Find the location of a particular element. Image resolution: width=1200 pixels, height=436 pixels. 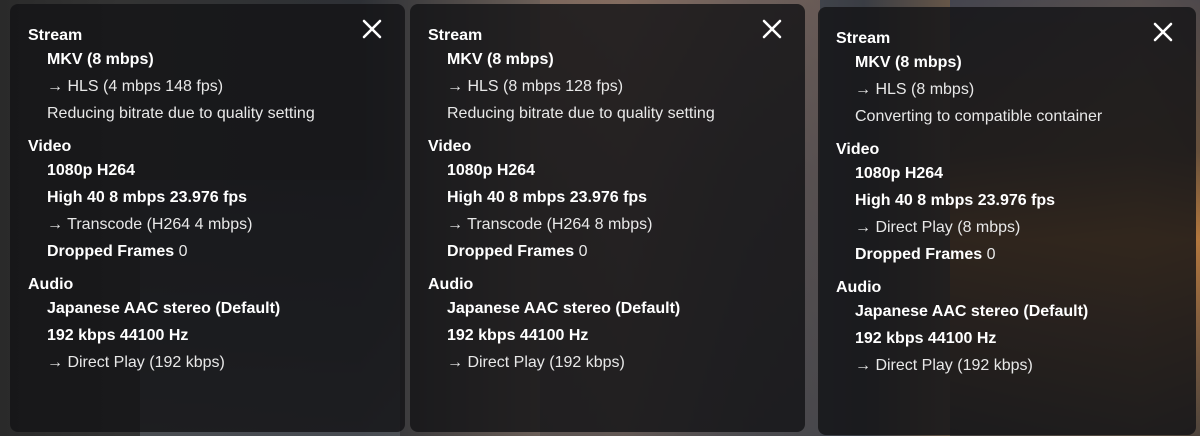

stream-target: → HLS (4 mbps 148 fps) is located at coordinates (135, 86).